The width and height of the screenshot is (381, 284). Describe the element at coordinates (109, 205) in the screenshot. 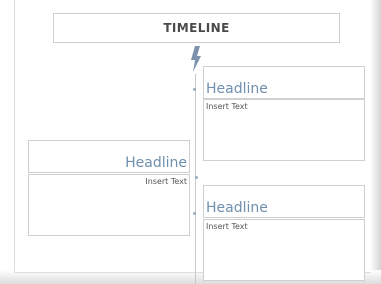

I see `event-2-text-box: Insert Text` at that location.